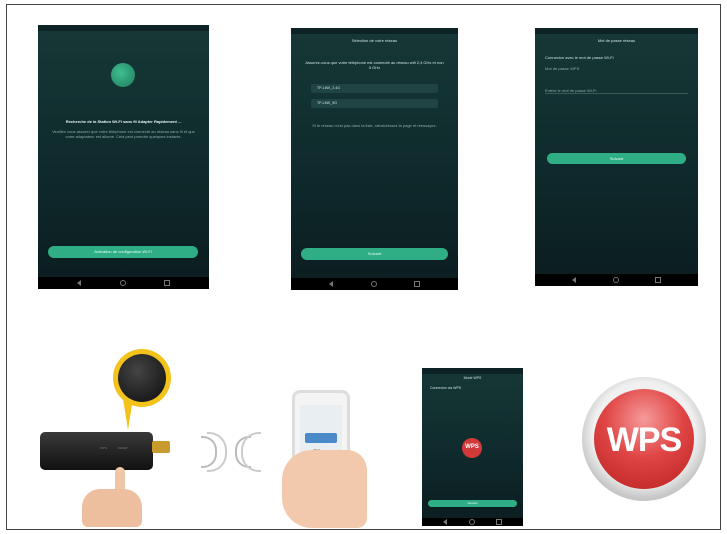 The height and width of the screenshot is (534, 727). What do you see at coordinates (470, 388) in the screenshot?
I see `wps-option-1: Connexion via WPS` at bounding box center [470, 388].